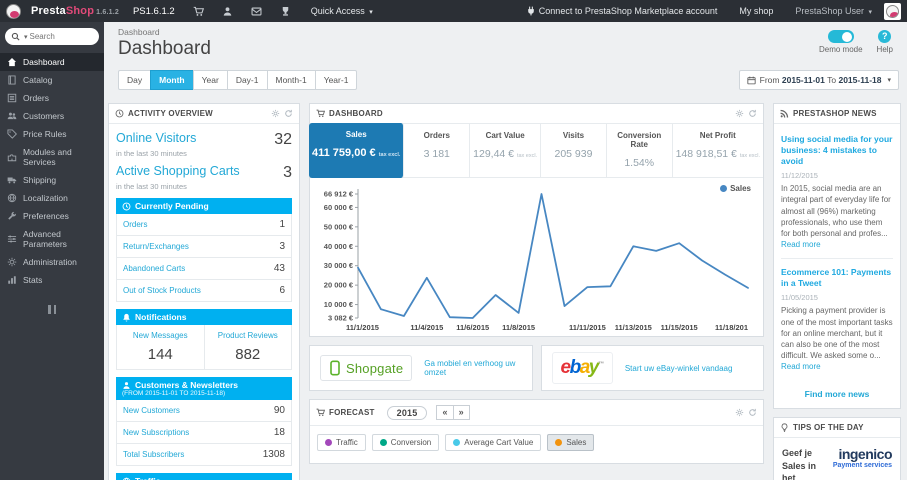 This screenshot has width=907, height=480. I want to click on new-messages-cell: New Messages 144, so click(160, 347).